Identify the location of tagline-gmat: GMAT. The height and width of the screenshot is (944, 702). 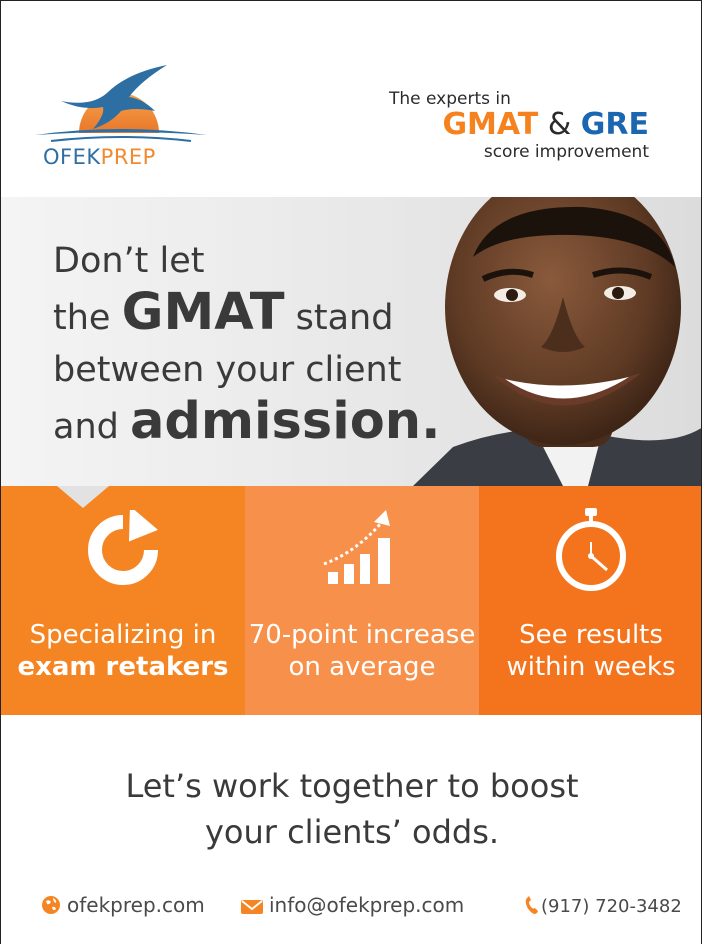
(490, 124).